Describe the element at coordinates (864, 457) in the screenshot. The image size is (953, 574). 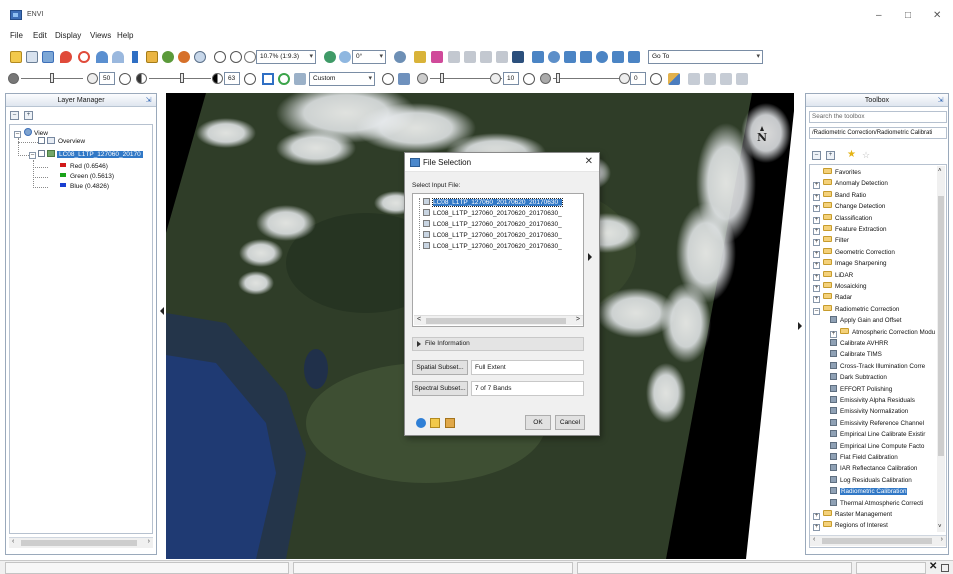
I see `toolbox-item: Flat Field Calibration` at that location.